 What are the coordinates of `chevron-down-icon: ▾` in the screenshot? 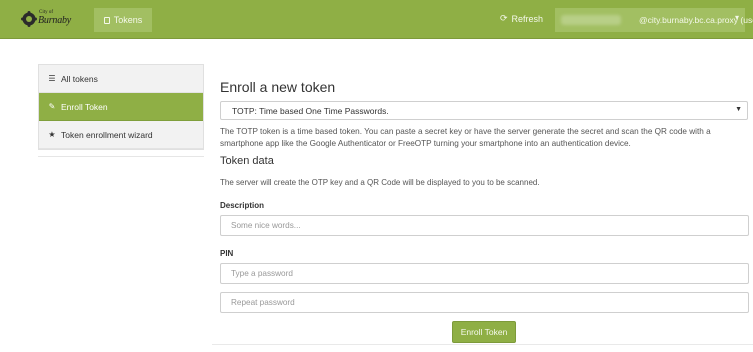 It's located at (737, 17).